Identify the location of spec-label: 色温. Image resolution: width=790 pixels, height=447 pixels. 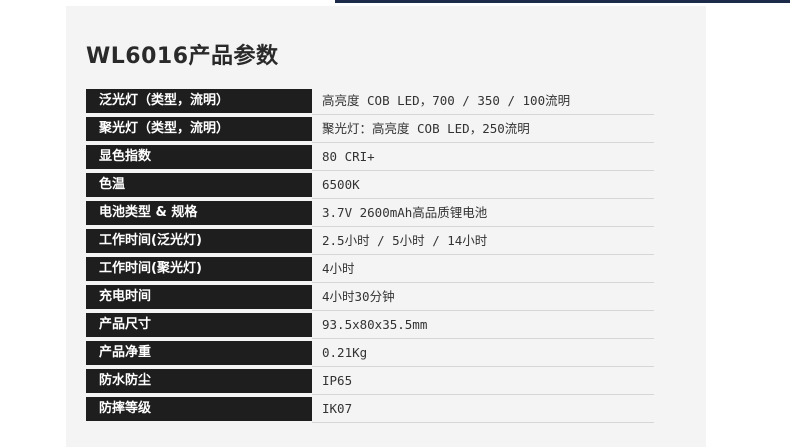
(199, 185).